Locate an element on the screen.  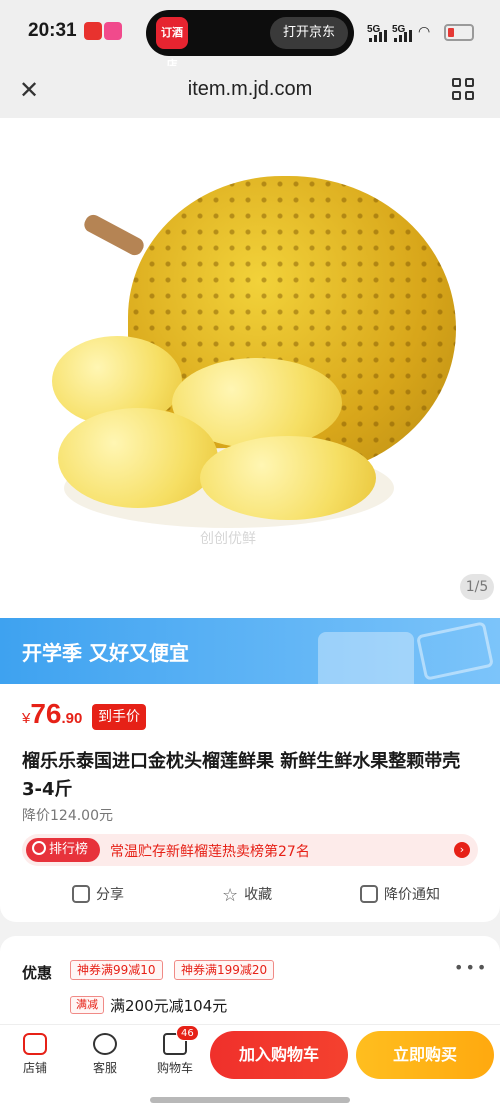
durian-stem is located at coordinates (114, 235).